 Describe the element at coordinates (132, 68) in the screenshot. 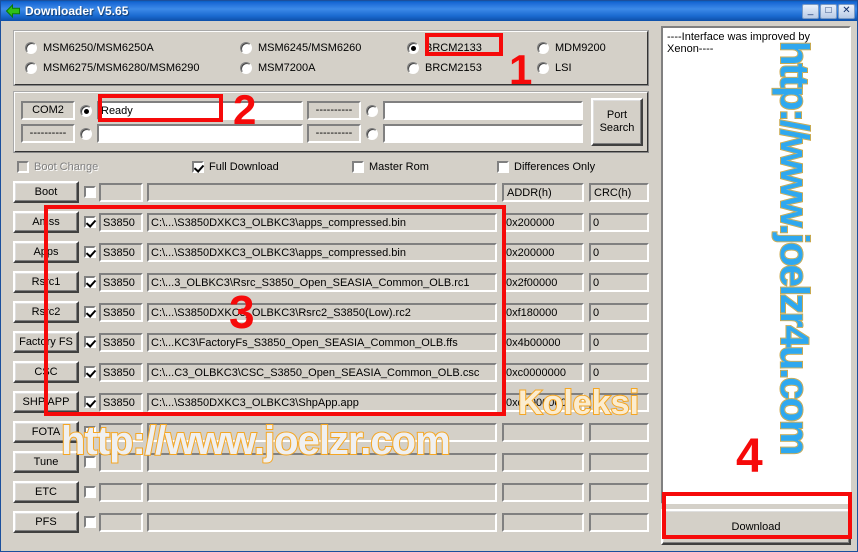

I see `chipset-option-msm6275: MSM6275/MSM6280/MSM6290` at that location.